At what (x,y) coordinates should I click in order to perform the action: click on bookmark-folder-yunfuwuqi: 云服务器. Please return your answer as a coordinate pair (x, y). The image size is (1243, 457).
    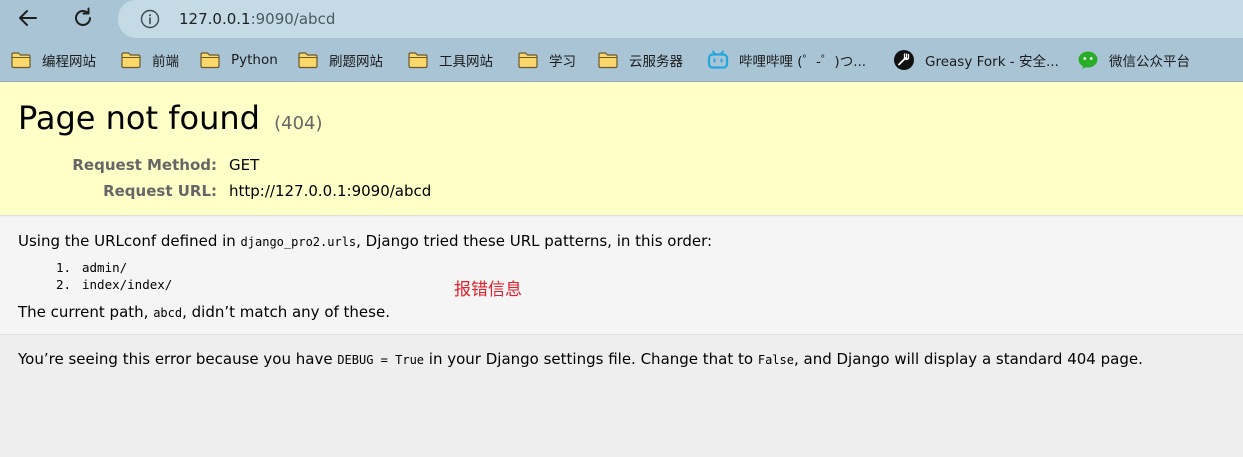
    Looking at the image, I should click on (640, 60).